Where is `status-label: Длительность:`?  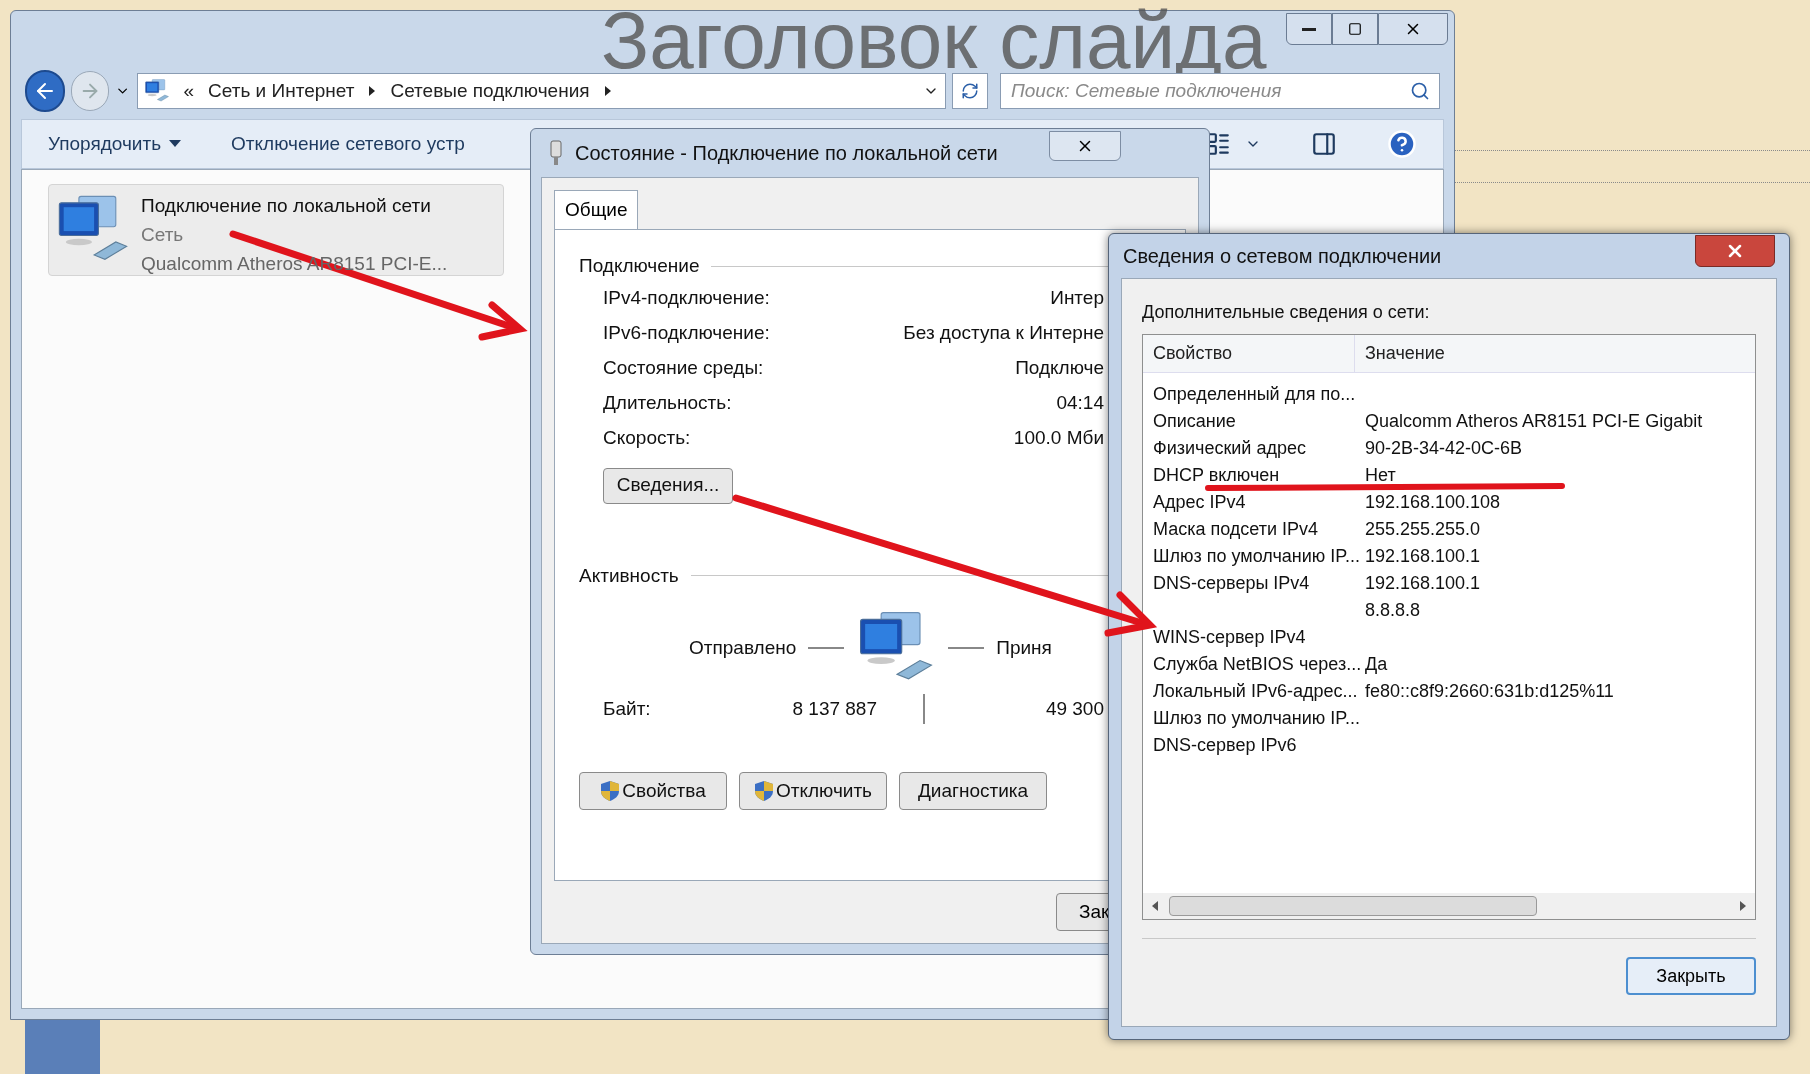
status-label: Длительность: is located at coordinates (667, 402).